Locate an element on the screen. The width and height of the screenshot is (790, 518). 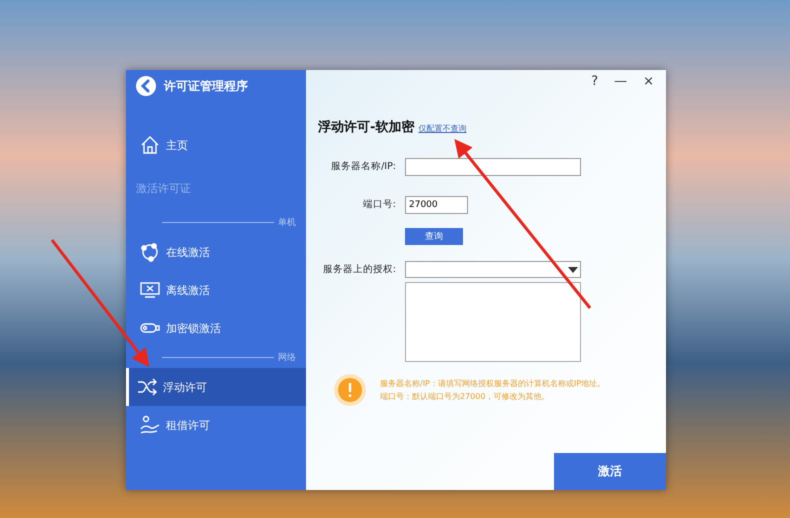
config-only-link: 仅配置不查询 is located at coordinates (442, 128).